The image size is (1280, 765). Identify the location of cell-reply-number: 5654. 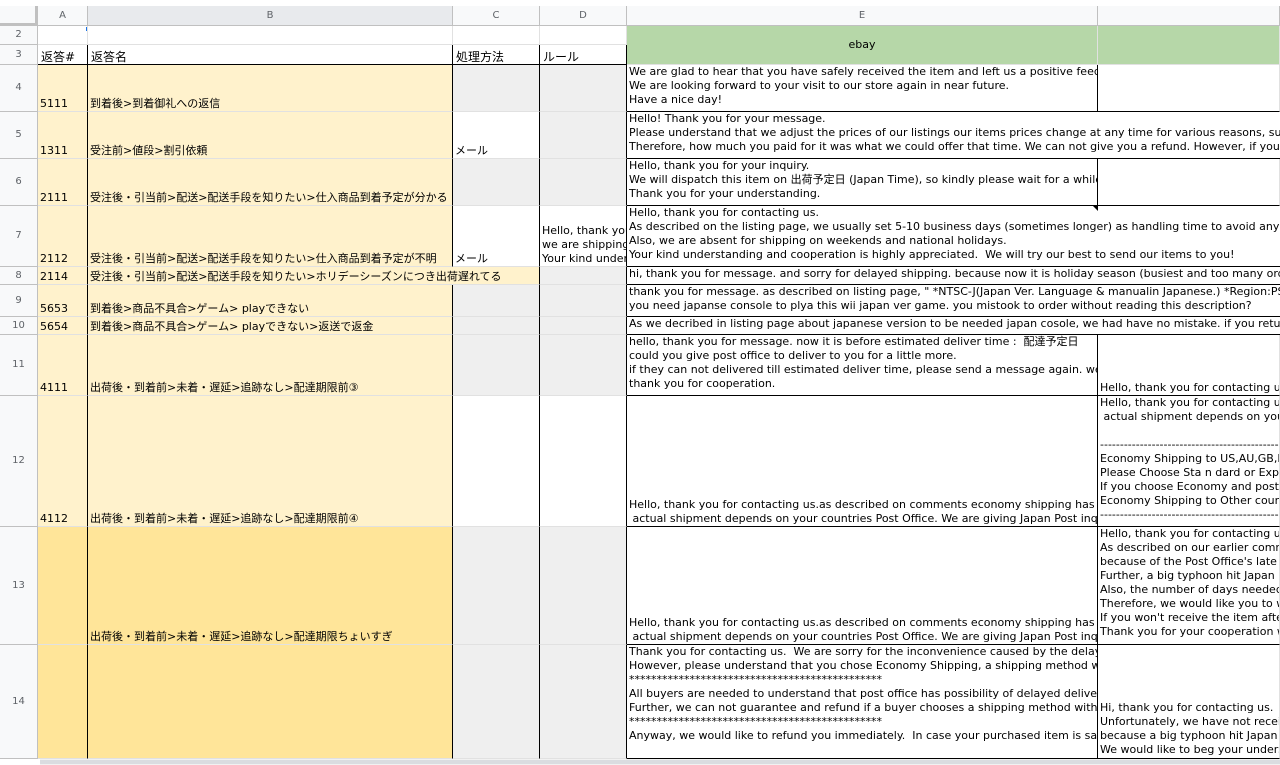
(63, 326).